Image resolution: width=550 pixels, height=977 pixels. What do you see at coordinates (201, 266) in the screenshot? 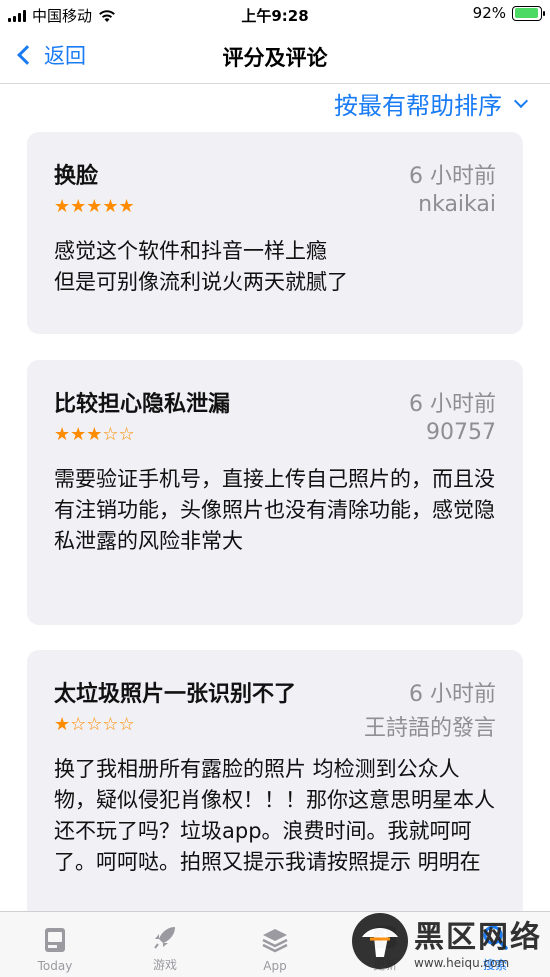
I see `review-body: 感觉这个软件和抖音一样上瘾 但是可别像流利说火两天就腻了` at bounding box center [201, 266].